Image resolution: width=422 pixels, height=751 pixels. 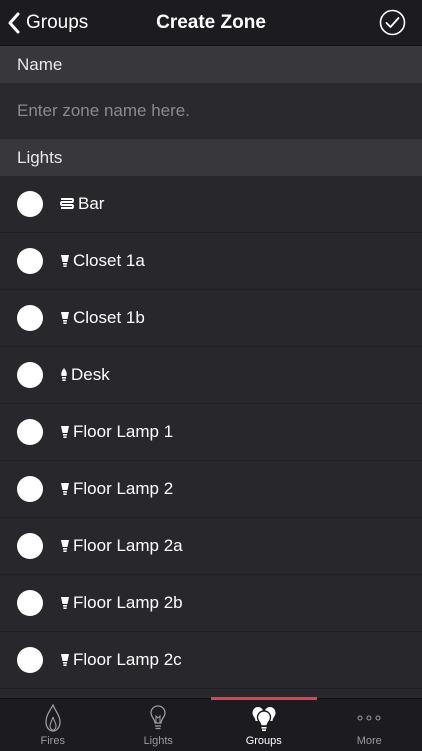 I want to click on light-row-closet-1a: Closet 1a, so click(x=211, y=261).